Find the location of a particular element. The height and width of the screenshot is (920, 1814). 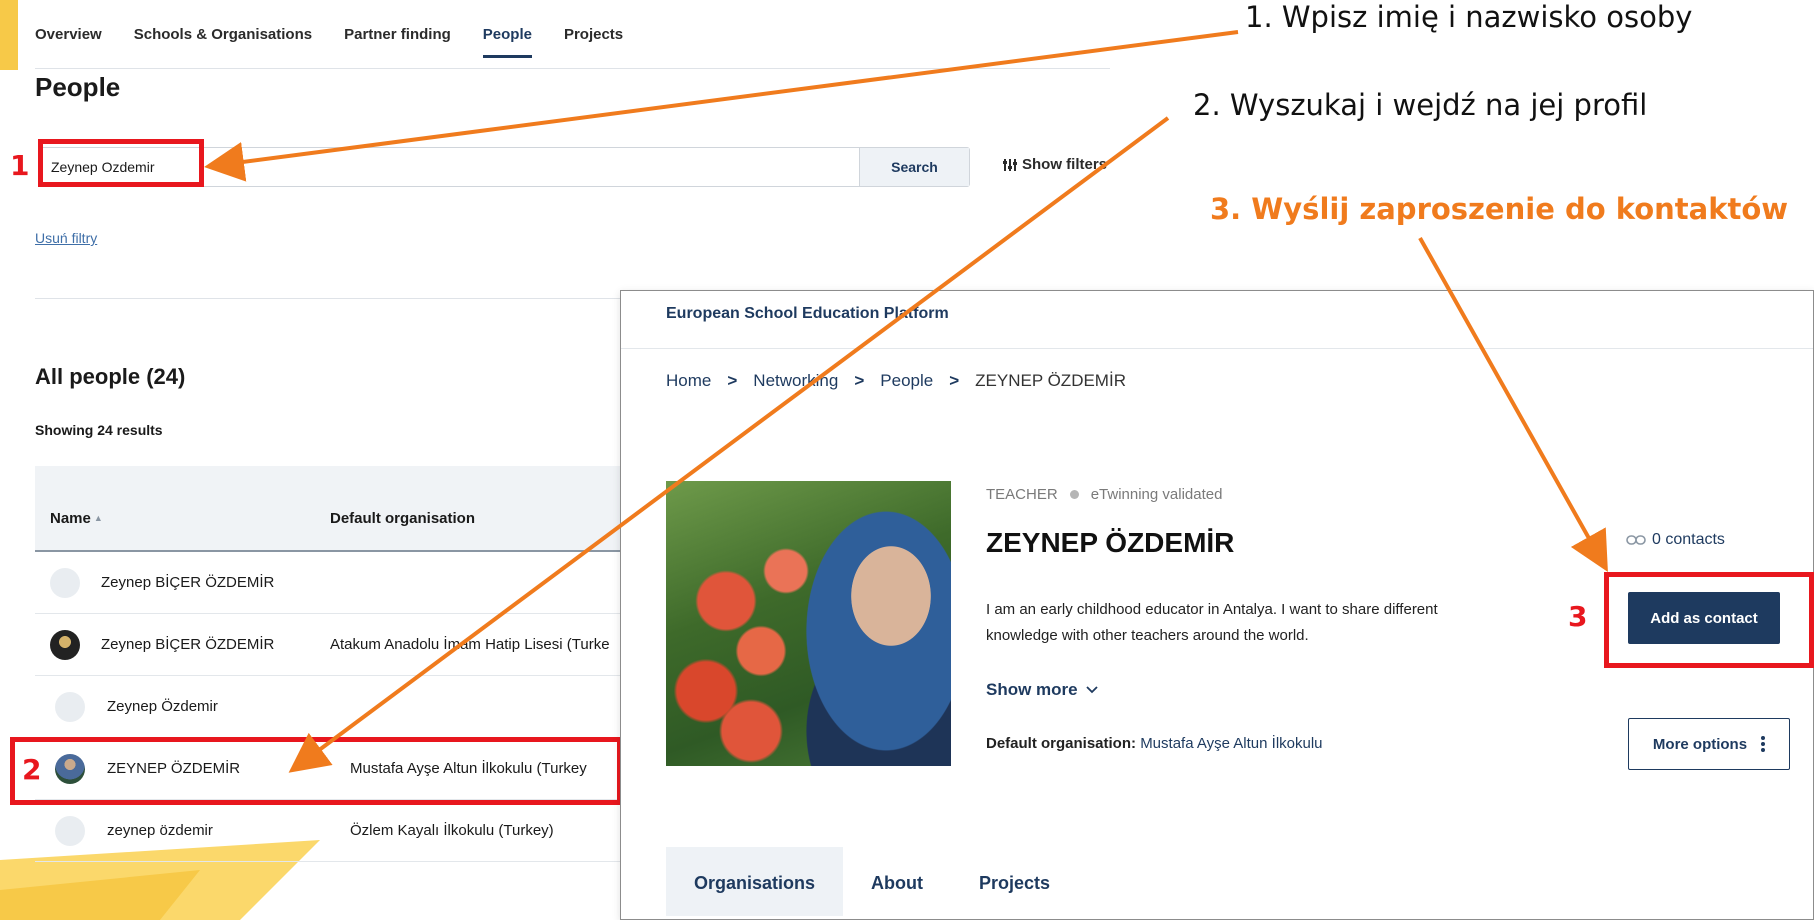

tab-projects: Projects is located at coordinates (593, 42).